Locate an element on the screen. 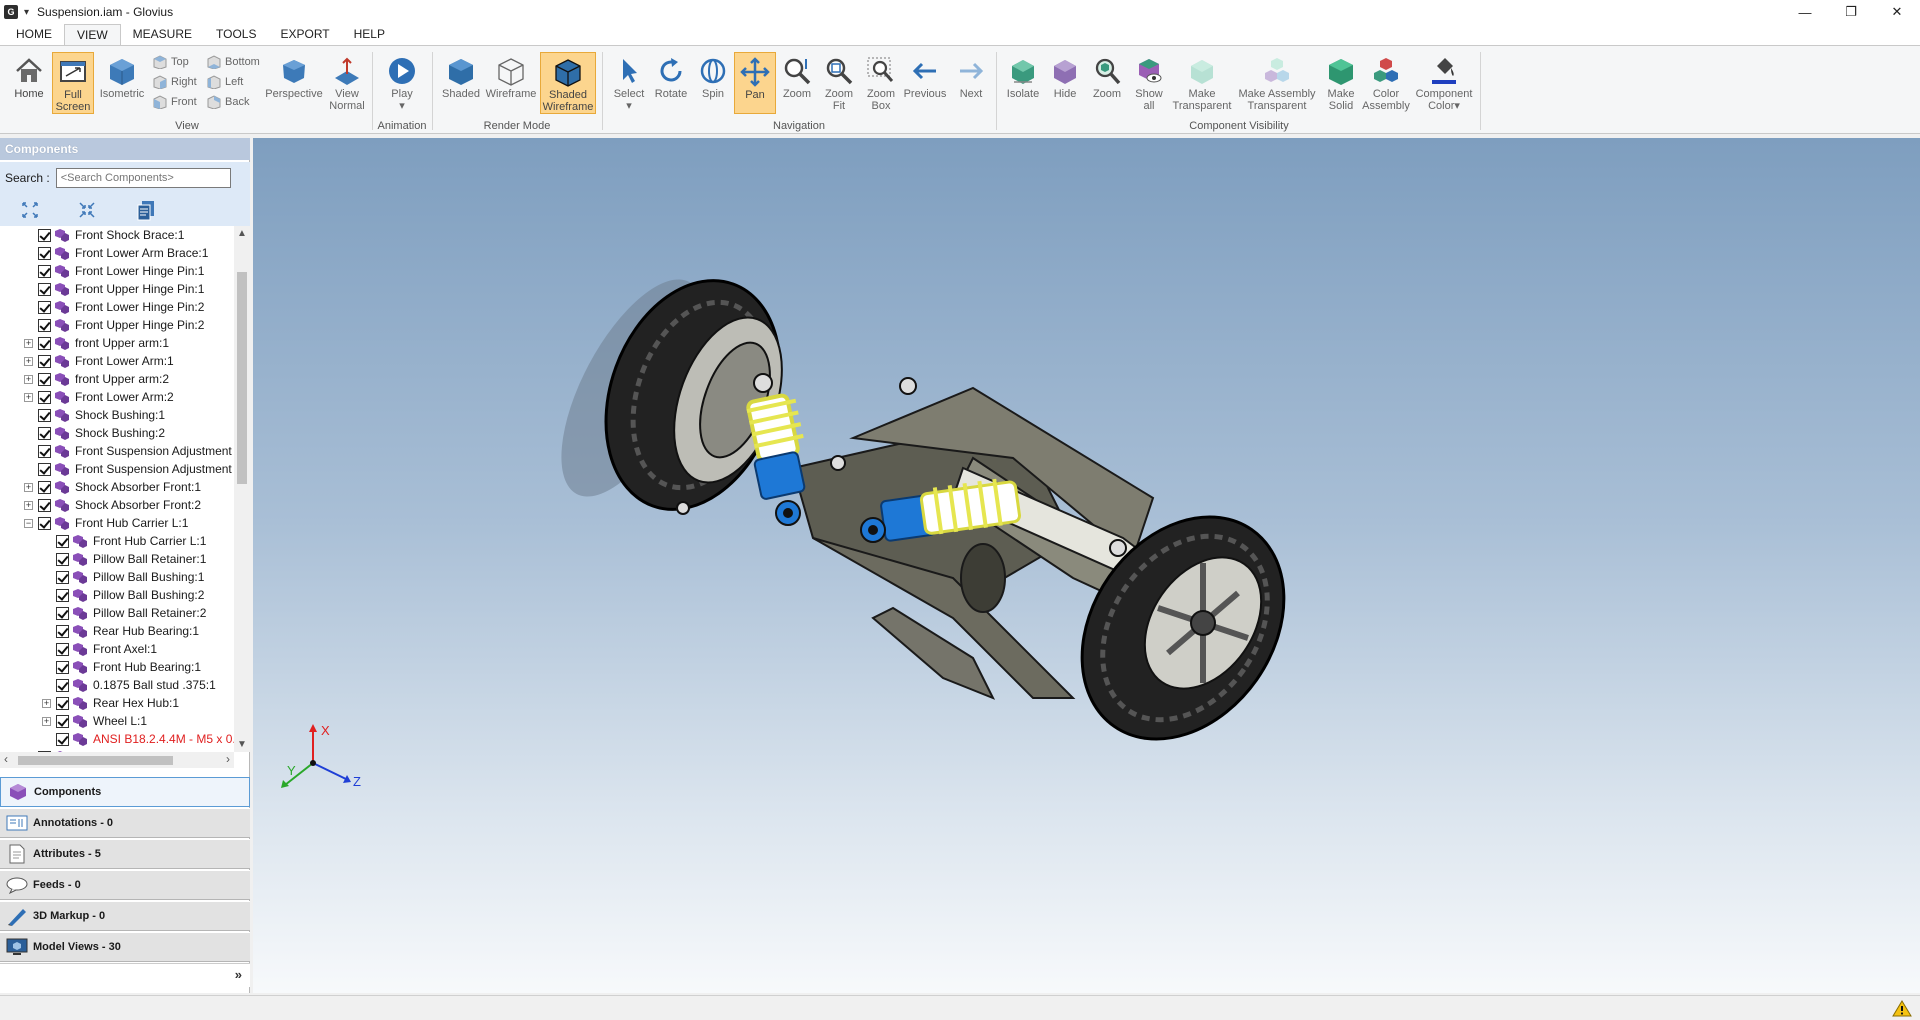 The image size is (1920, 1020). close-button: ✕ is located at coordinates (1897, 12).